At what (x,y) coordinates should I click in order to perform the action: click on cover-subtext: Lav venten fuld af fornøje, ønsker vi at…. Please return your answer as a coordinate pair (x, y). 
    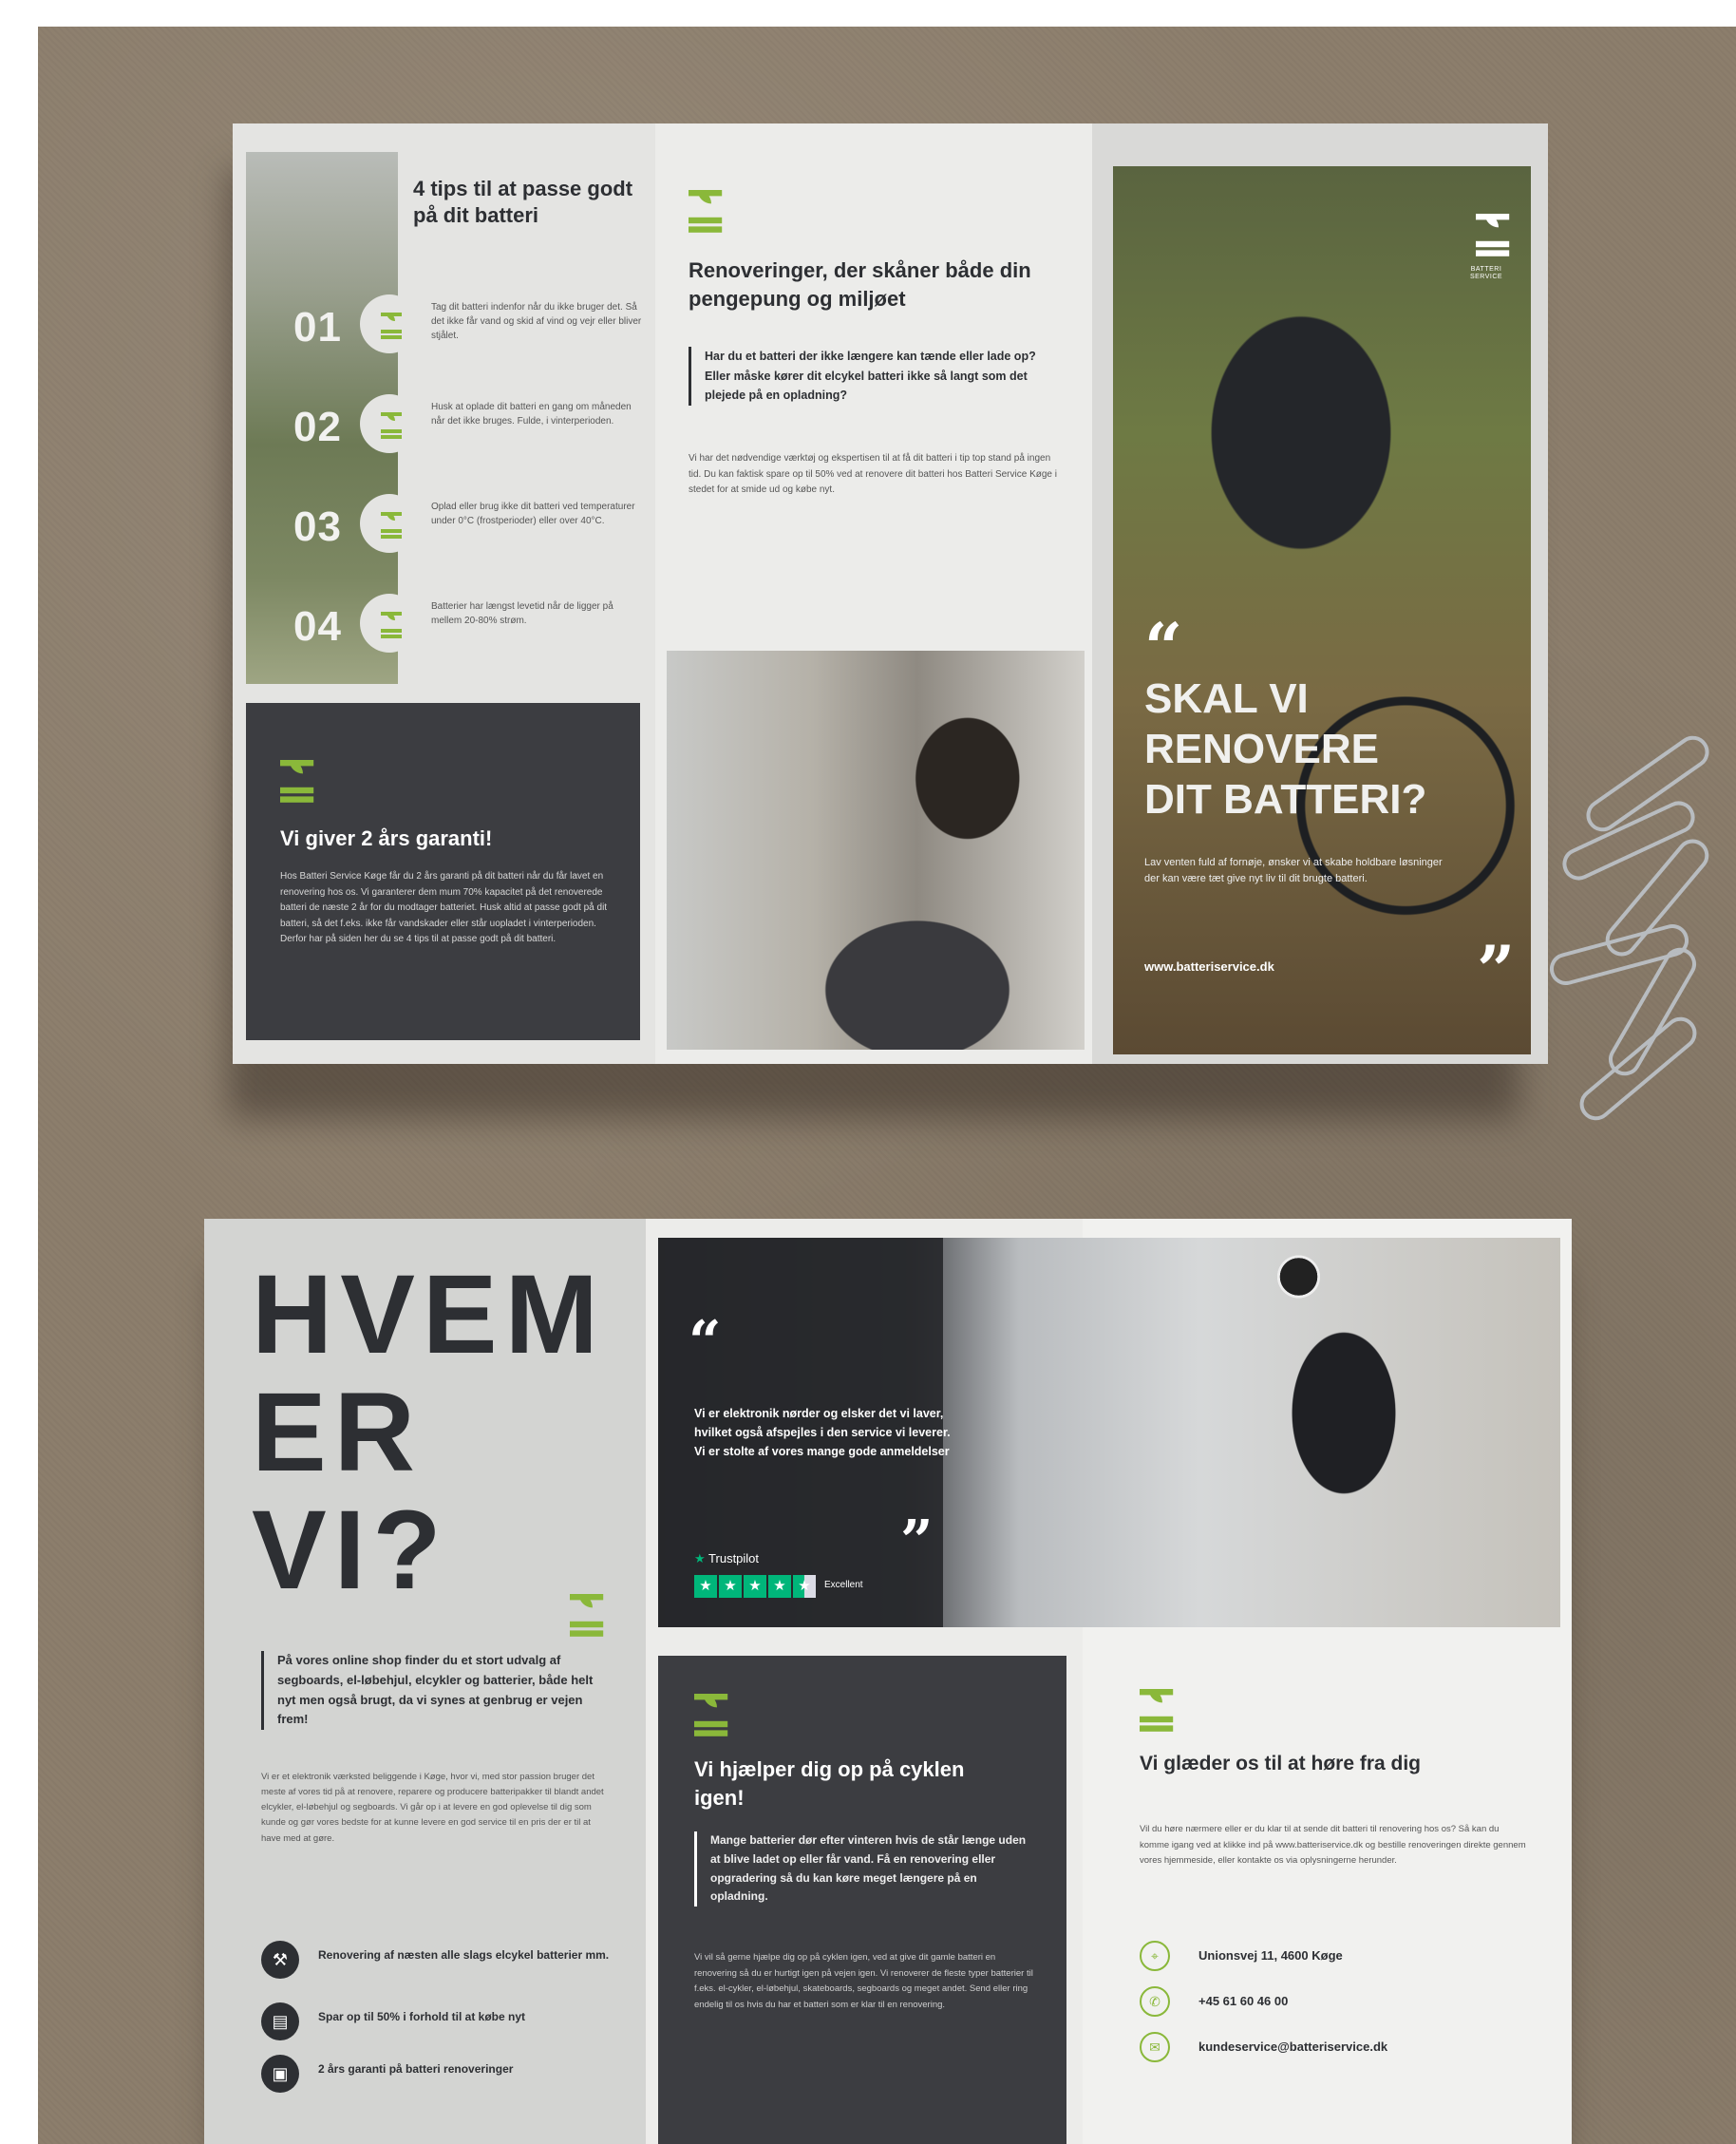
    Looking at the image, I should click on (1293, 871).